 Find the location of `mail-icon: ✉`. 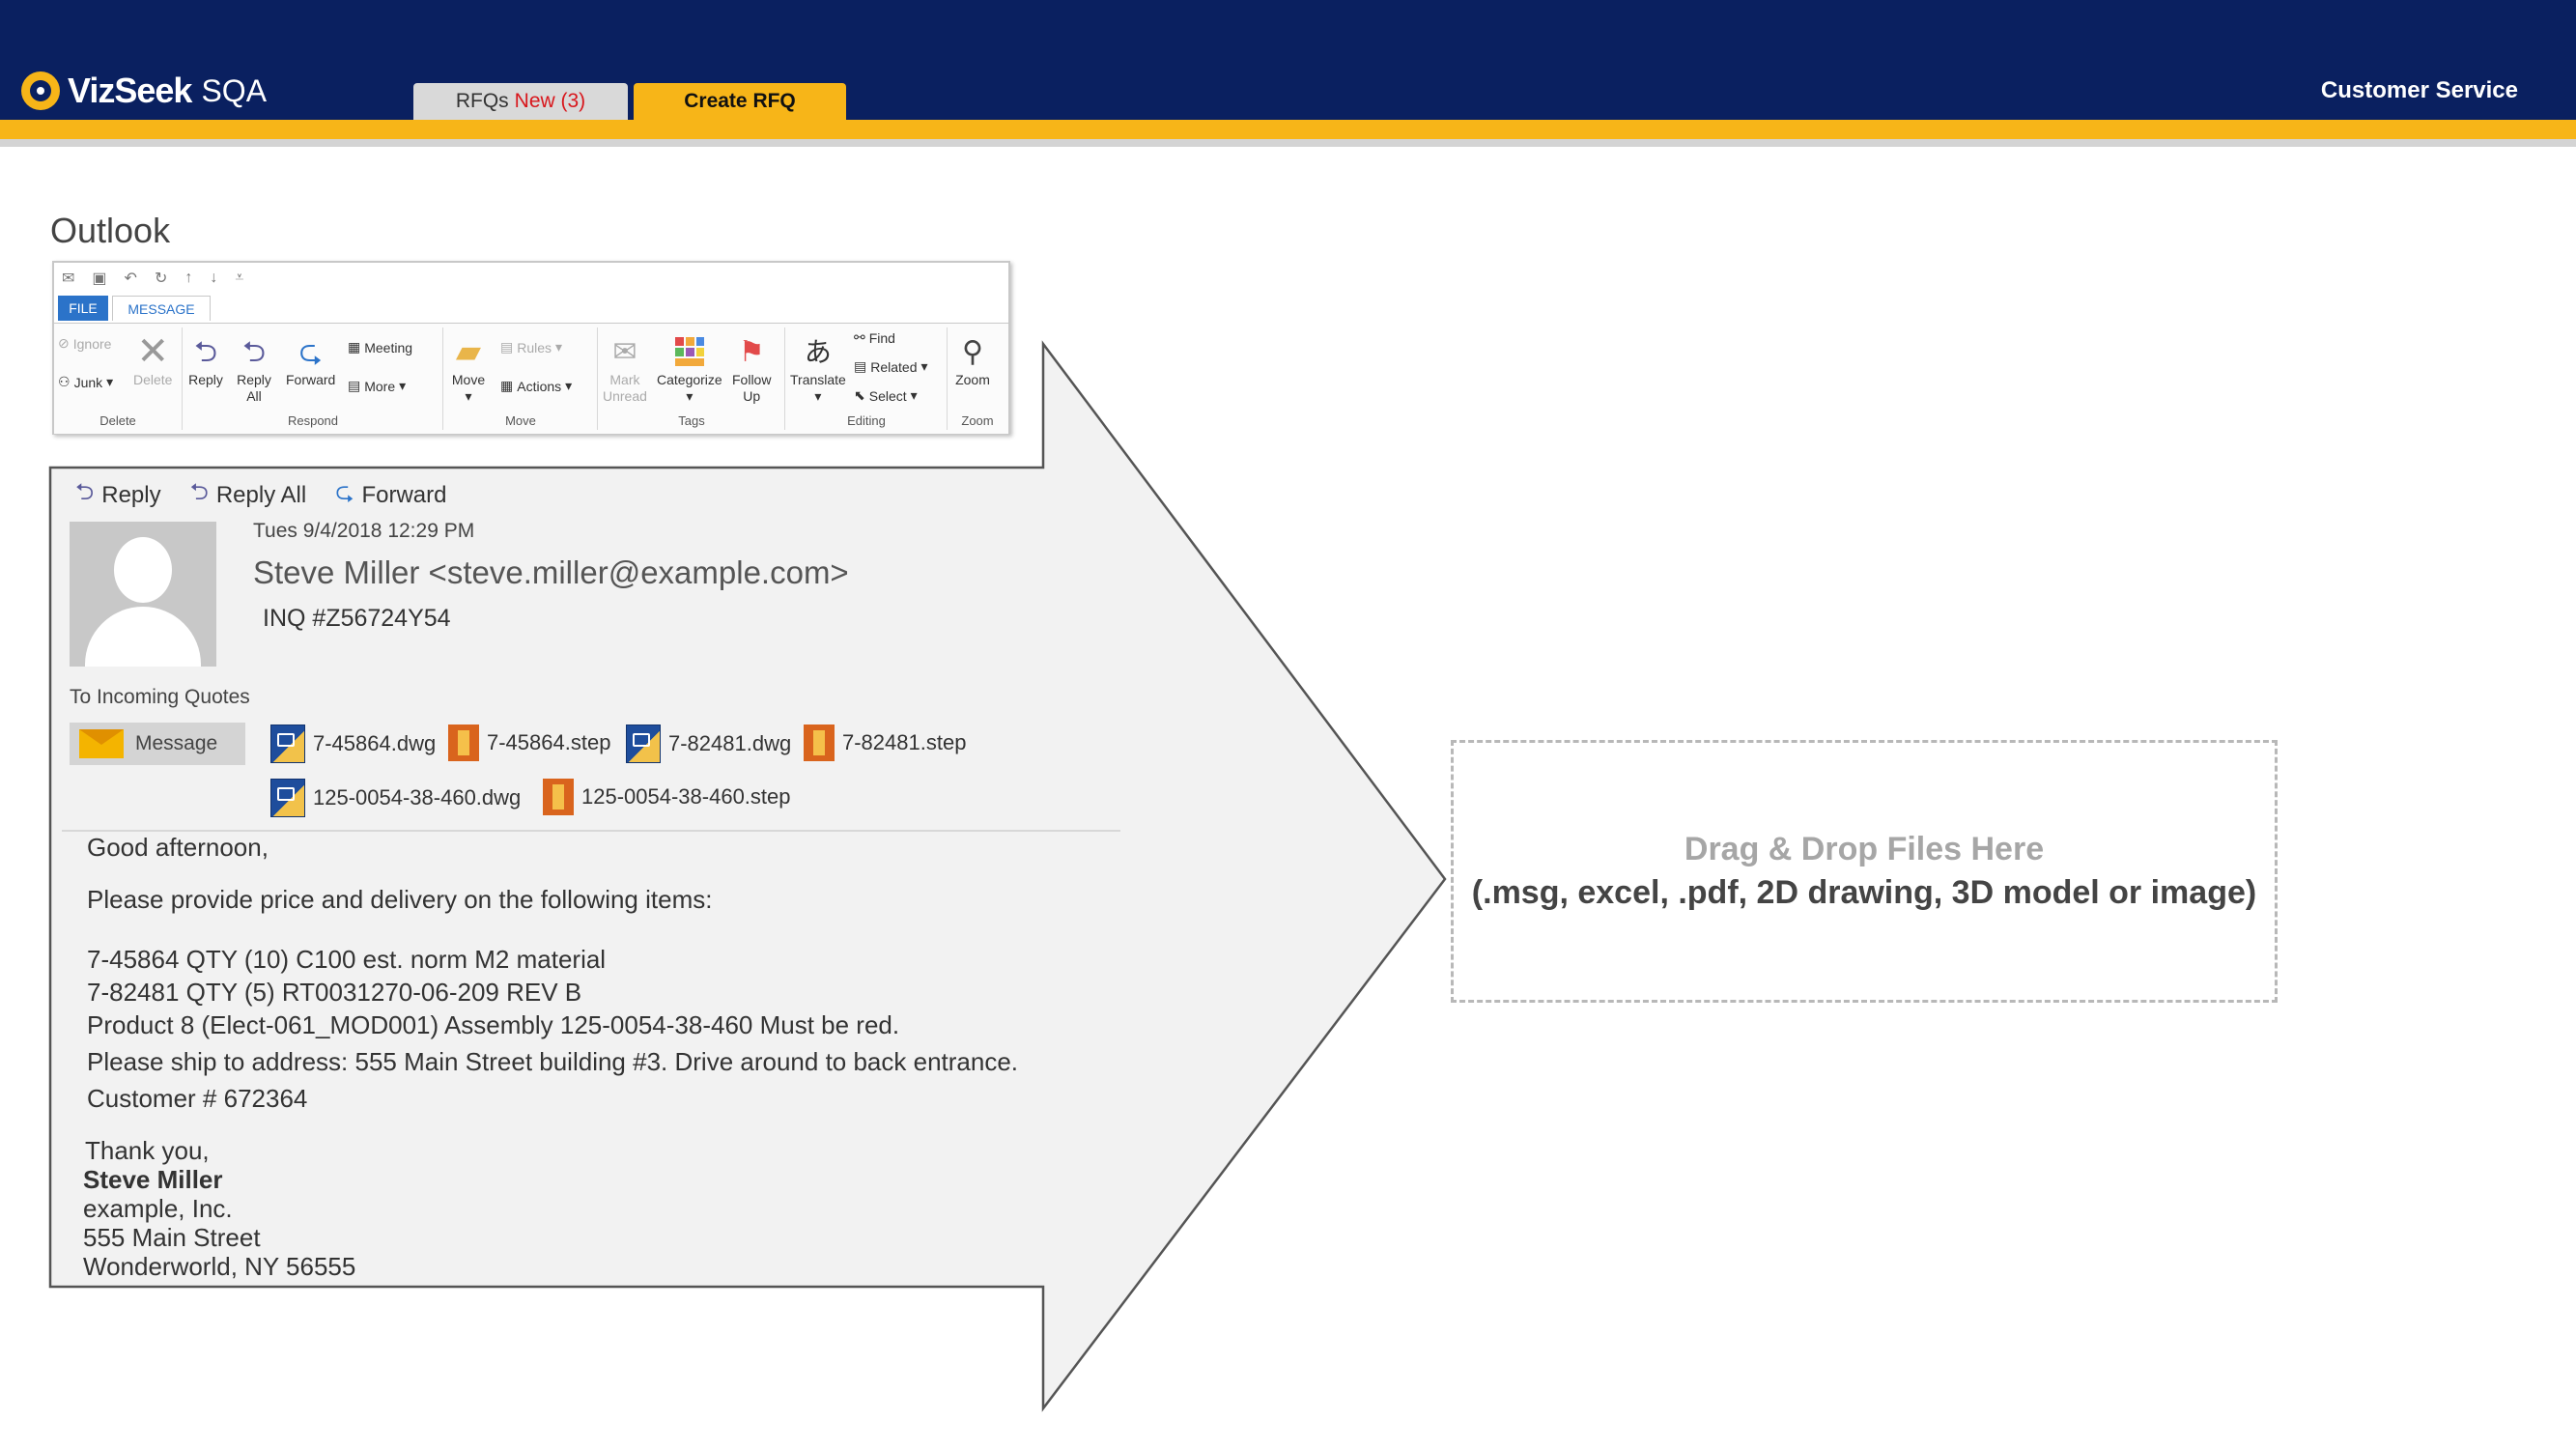

mail-icon: ✉ is located at coordinates (68, 278).